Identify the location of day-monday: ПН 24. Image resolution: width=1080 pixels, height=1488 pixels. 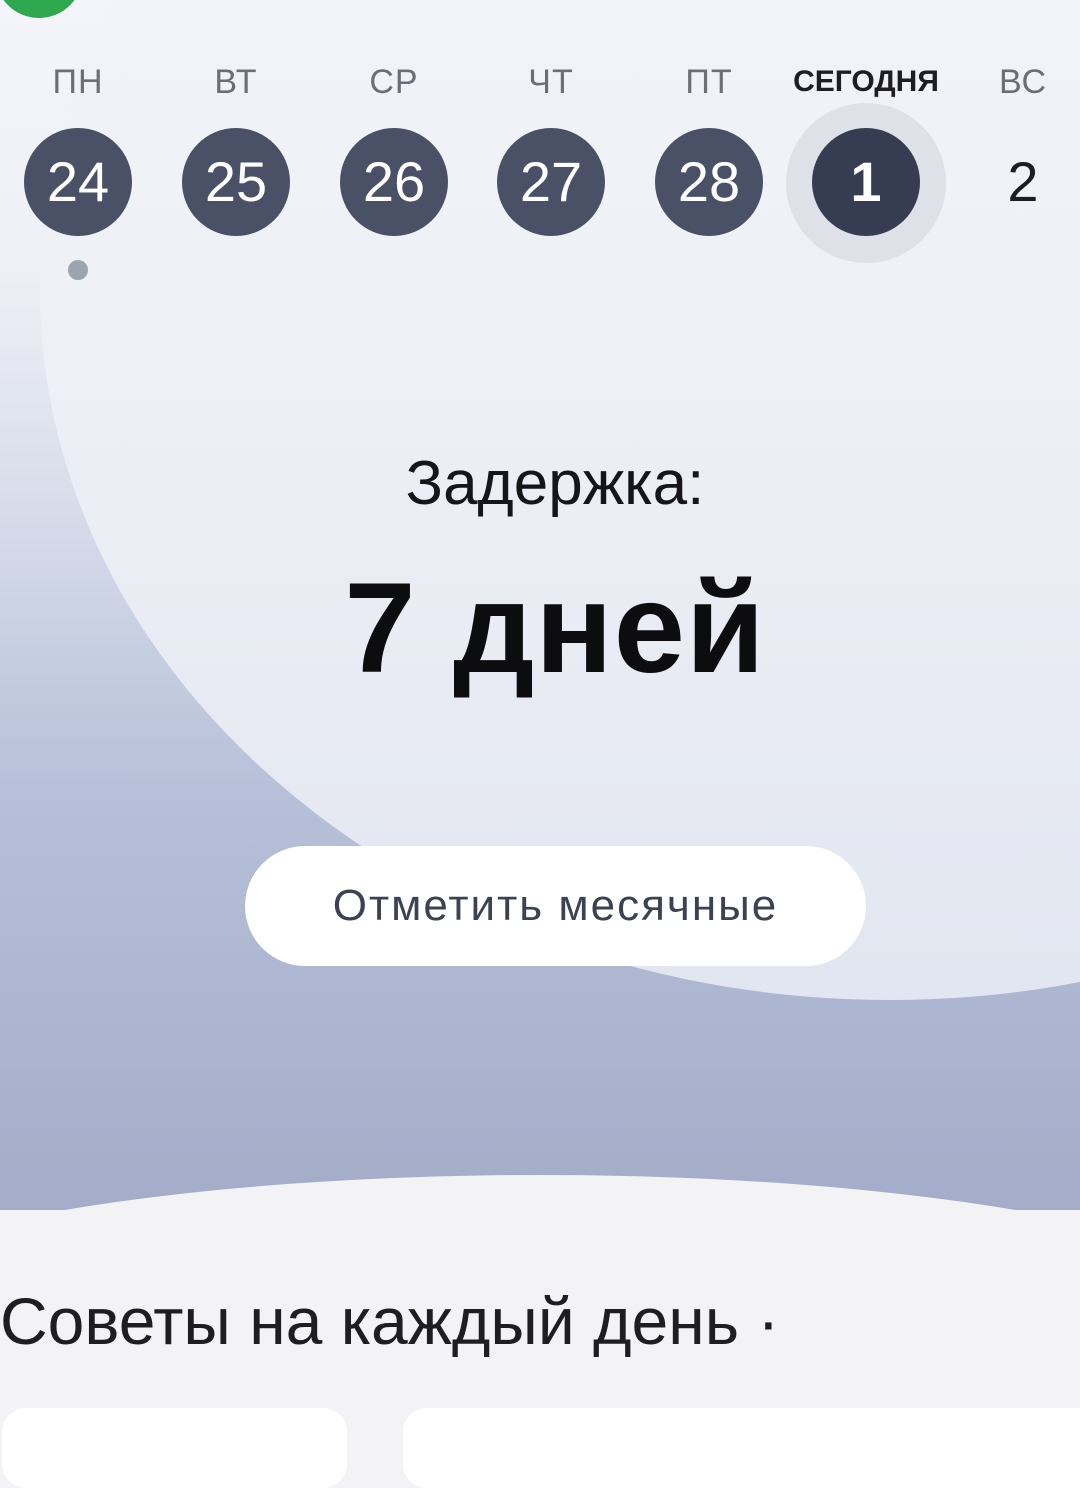
(78, 175).